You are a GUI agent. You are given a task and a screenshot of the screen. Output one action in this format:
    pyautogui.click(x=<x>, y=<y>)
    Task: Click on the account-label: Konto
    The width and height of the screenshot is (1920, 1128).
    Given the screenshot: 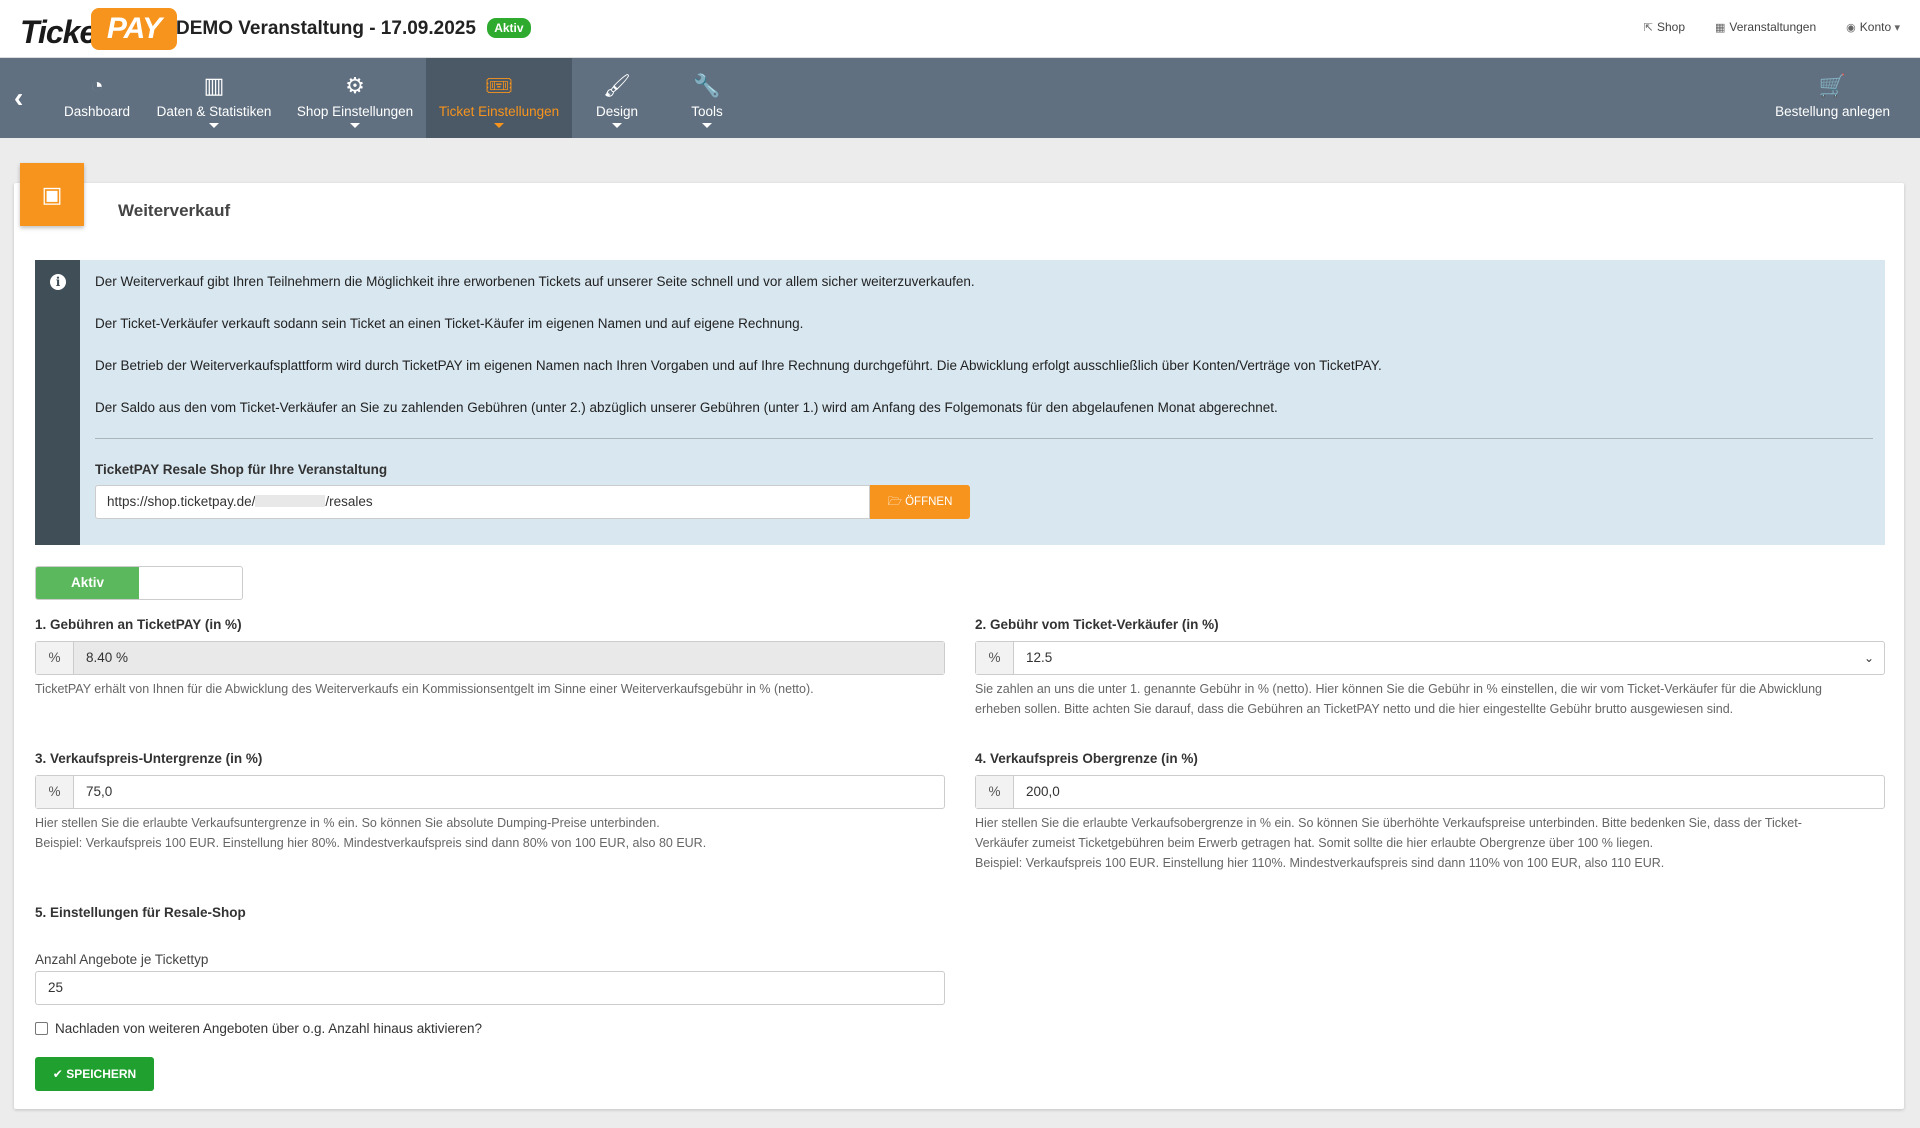 What is the action you would take?
    pyautogui.click(x=1875, y=27)
    